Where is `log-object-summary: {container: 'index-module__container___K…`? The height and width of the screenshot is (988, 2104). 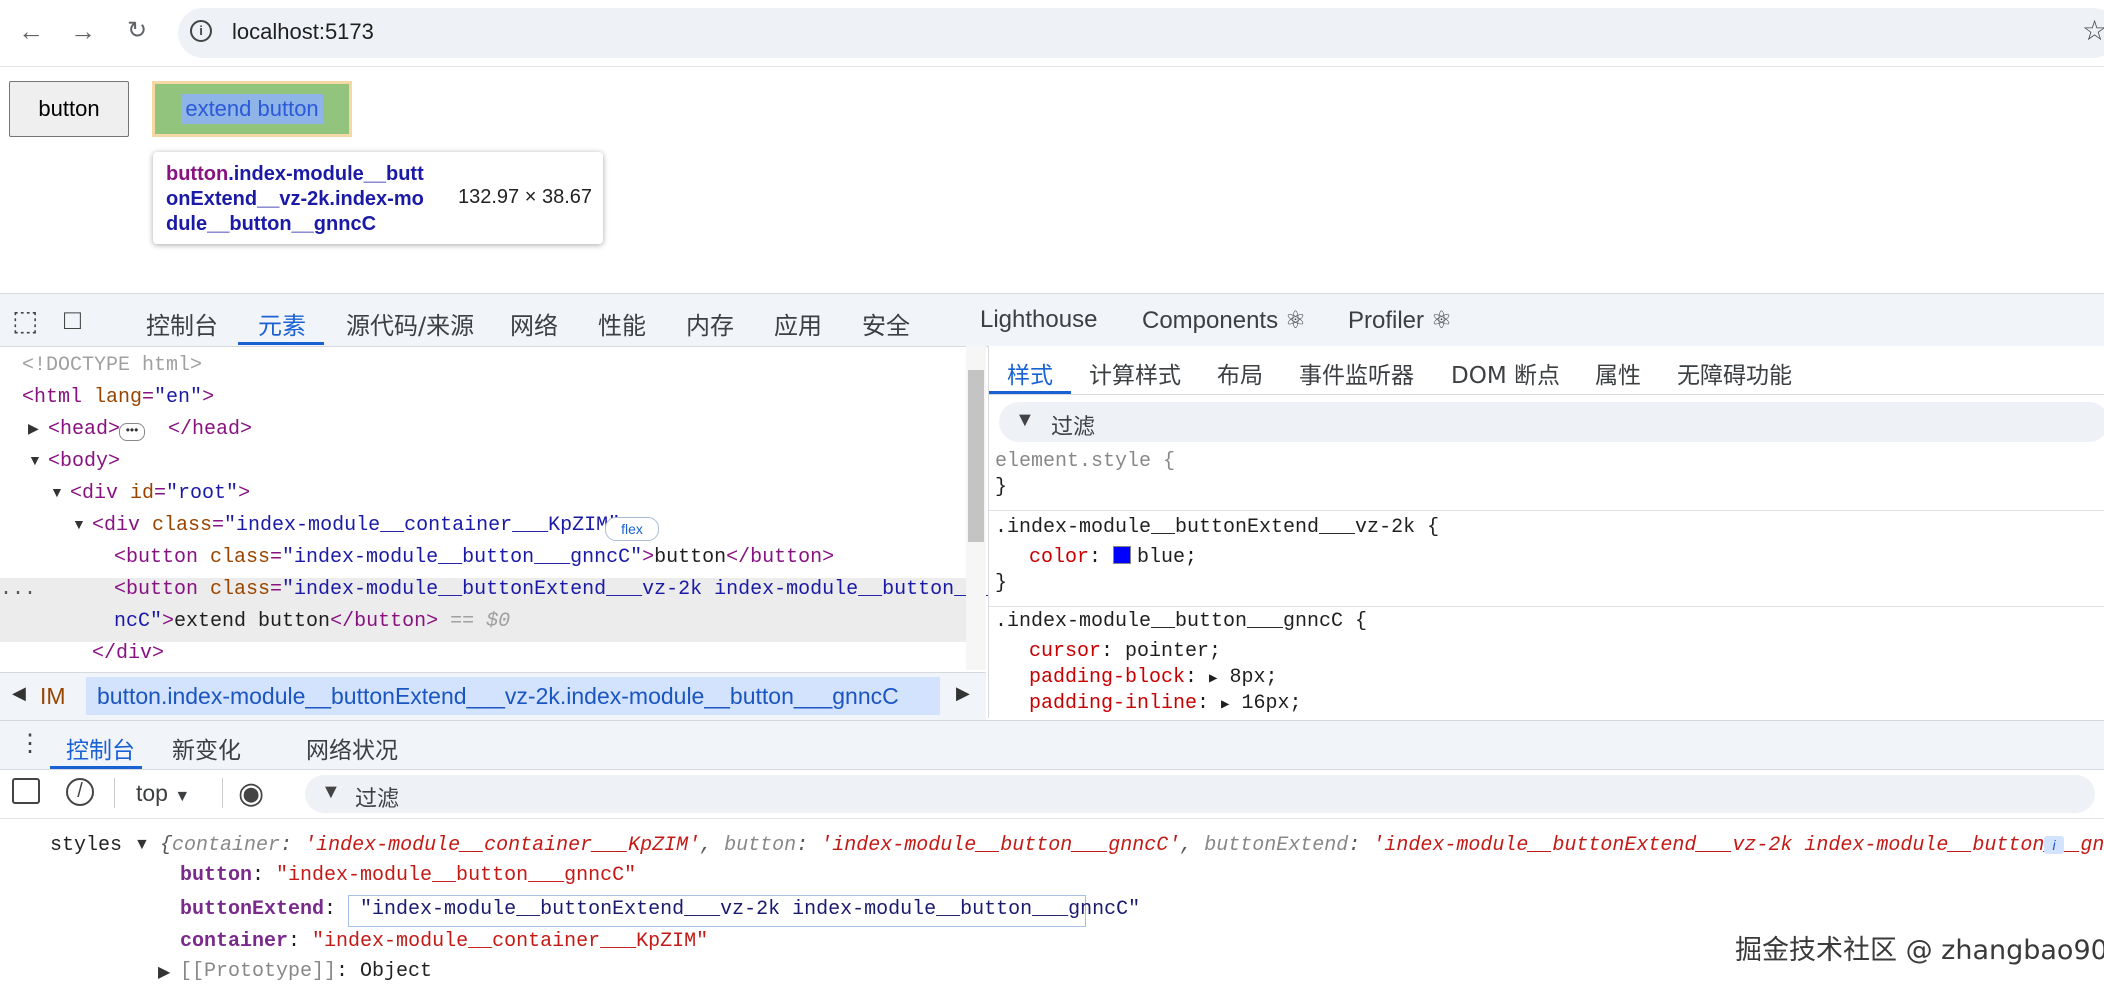
log-object-summary: {container: 'index-module__container___K… is located at coordinates (1132, 845).